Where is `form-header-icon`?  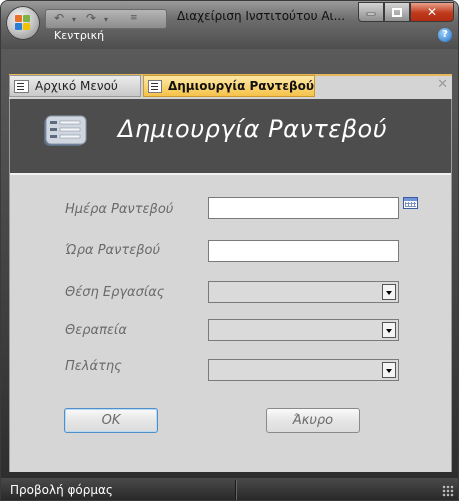
form-header-icon is located at coordinates (65, 130).